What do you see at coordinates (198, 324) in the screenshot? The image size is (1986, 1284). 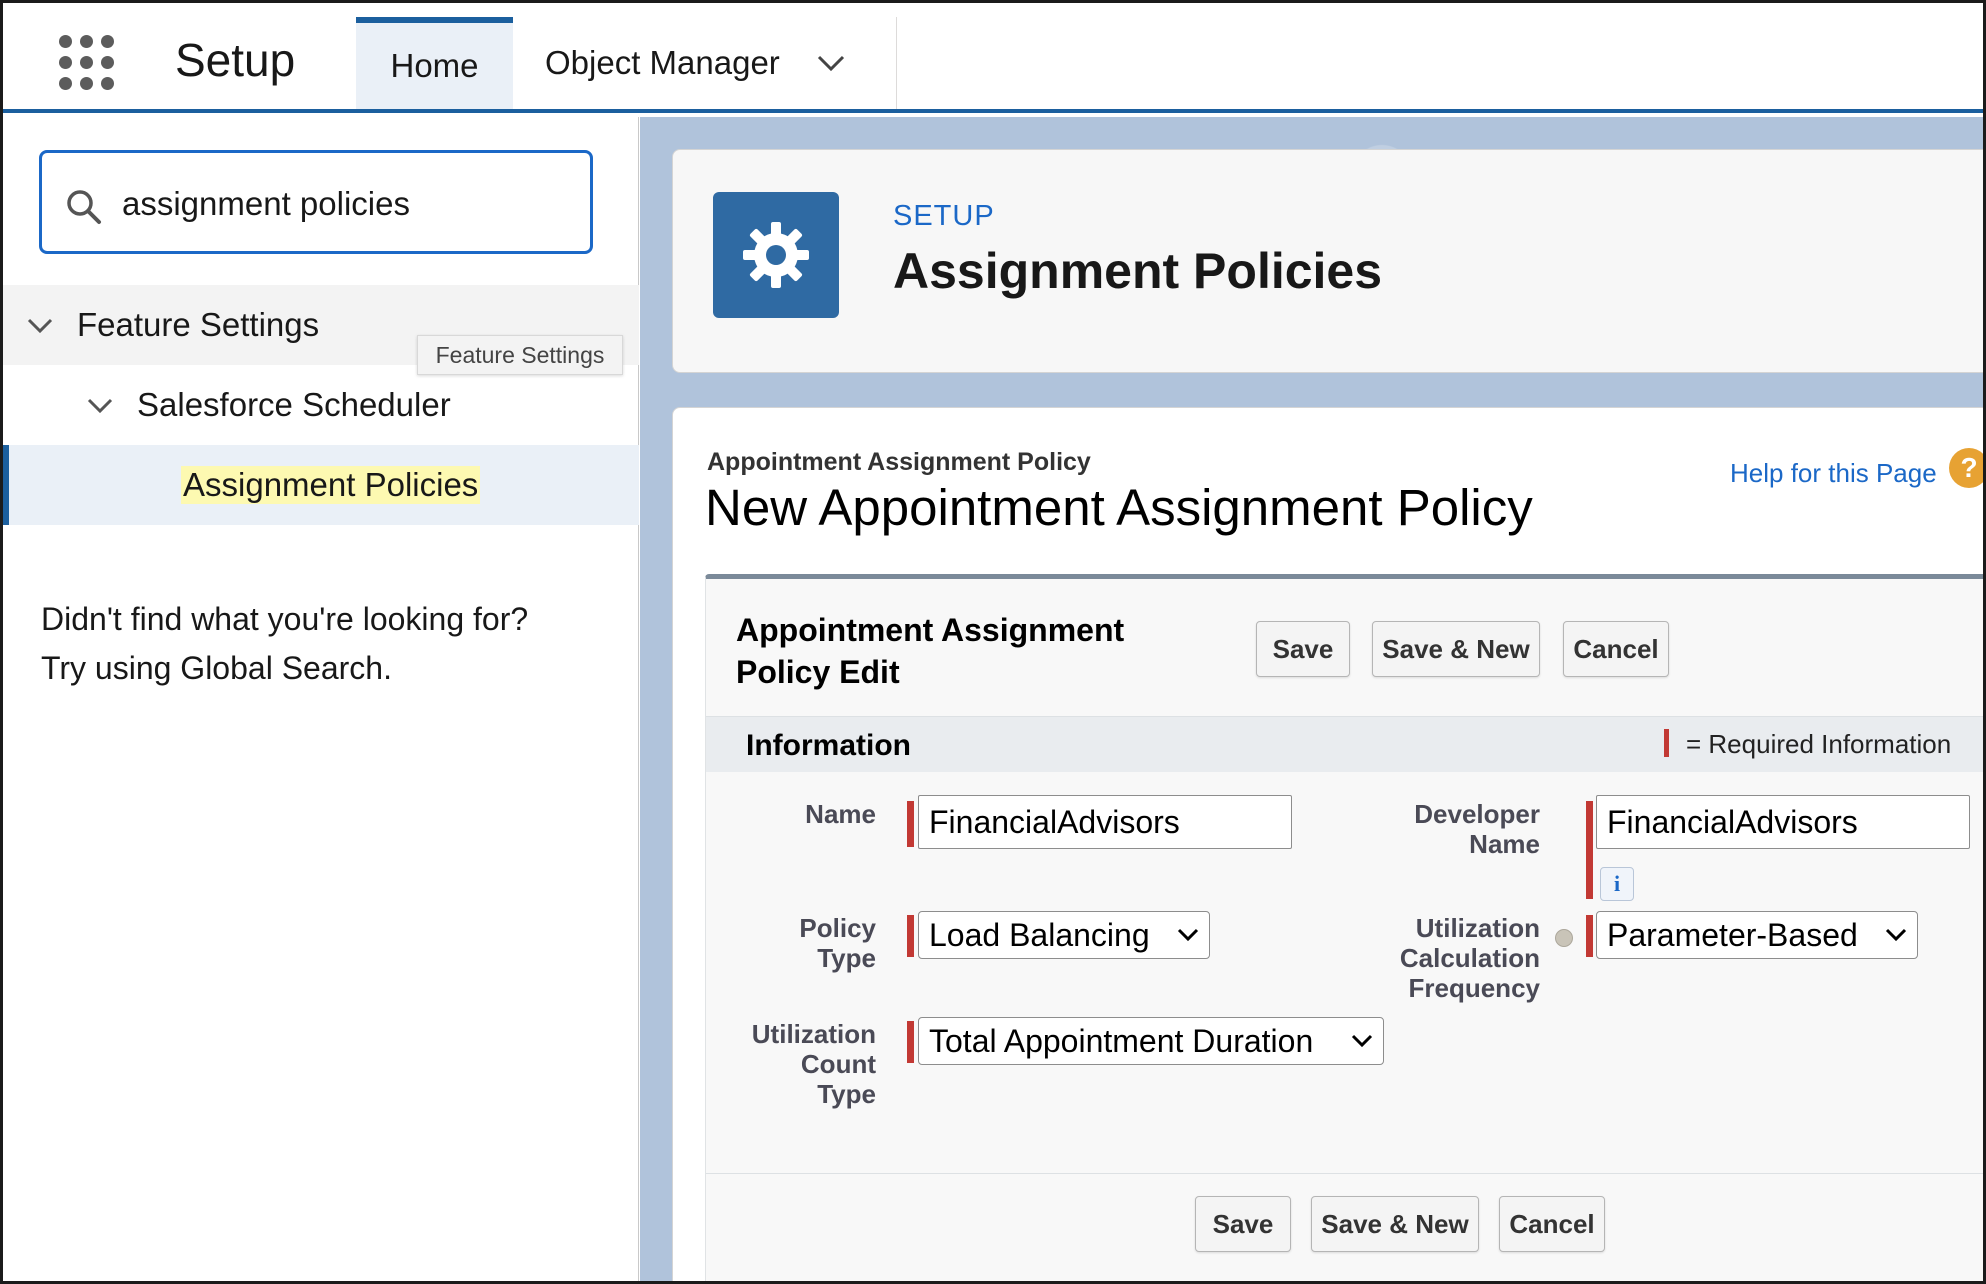 I see `tree-item-label: Feature Settings` at bounding box center [198, 324].